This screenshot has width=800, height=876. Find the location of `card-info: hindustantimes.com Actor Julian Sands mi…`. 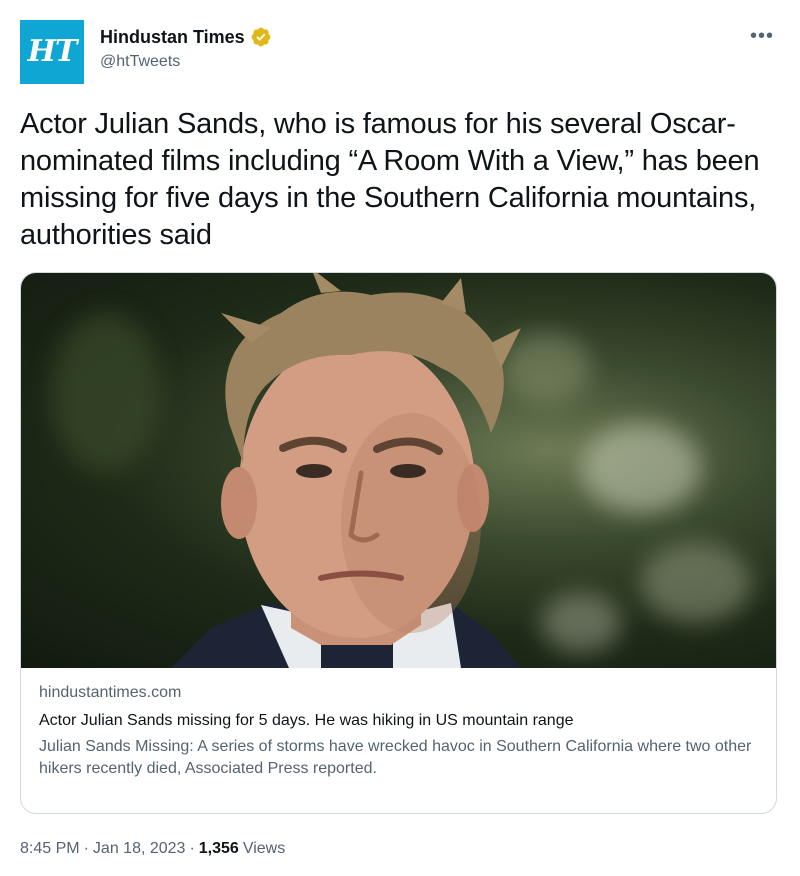

card-info: hindustantimes.com Actor Julian Sands mi… is located at coordinates (398, 724).